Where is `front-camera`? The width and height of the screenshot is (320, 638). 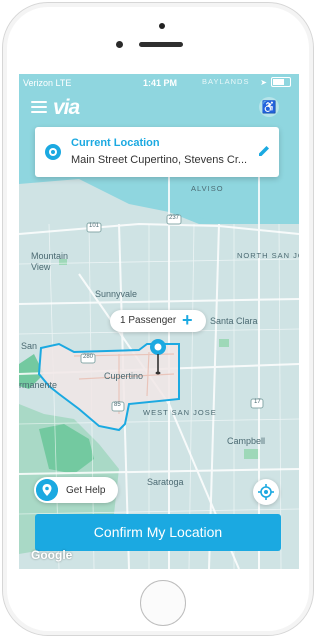
front-camera is located at coordinates (119, 44).